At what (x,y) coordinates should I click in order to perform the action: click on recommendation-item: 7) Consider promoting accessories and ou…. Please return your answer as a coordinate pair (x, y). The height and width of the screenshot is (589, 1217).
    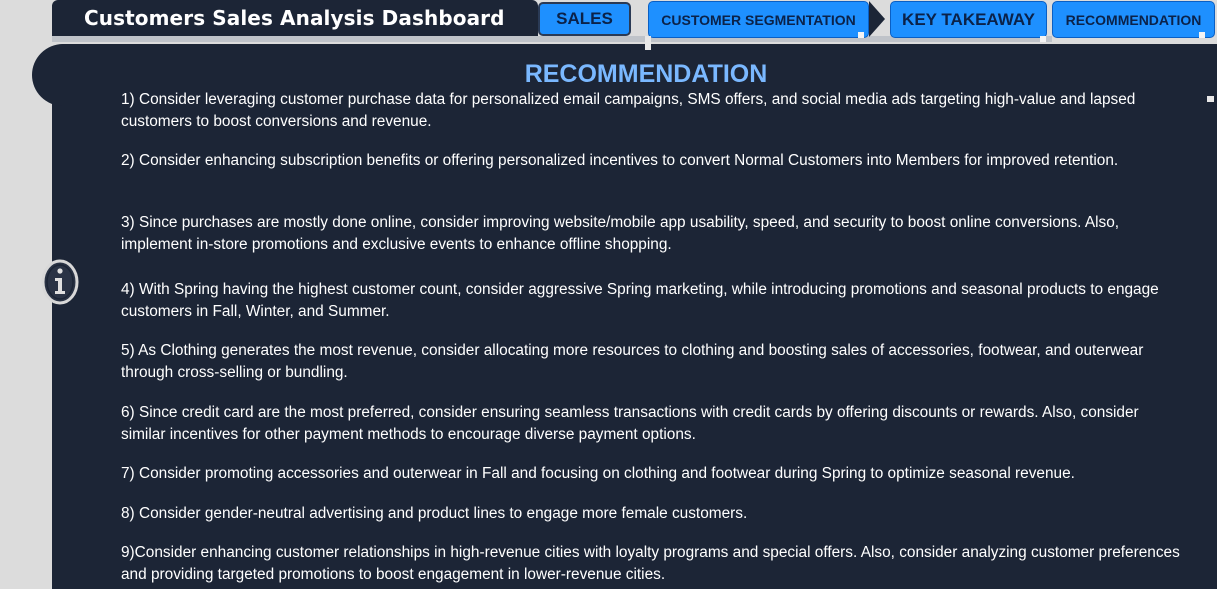
    Looking at the image, I should click on (598, 473).